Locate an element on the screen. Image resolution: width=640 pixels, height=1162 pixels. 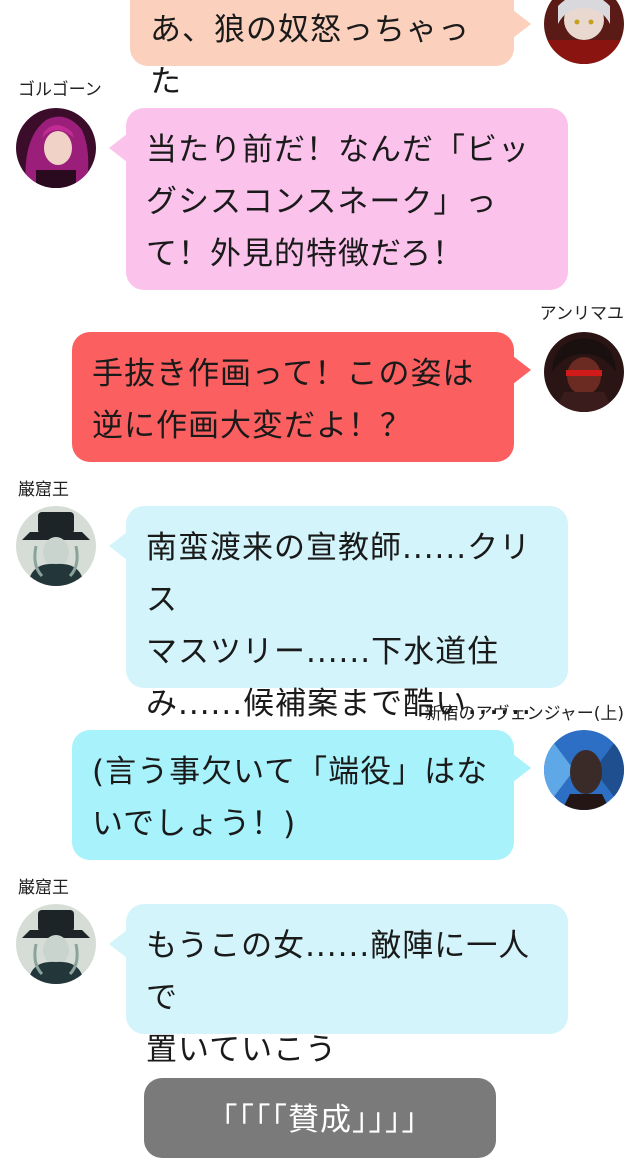
chat-bubble: 当たり前だ！なんだ「ビッ グシスコンスネーク」っ て！外見的特徴だろ！ is located at coordinates (347, 199).